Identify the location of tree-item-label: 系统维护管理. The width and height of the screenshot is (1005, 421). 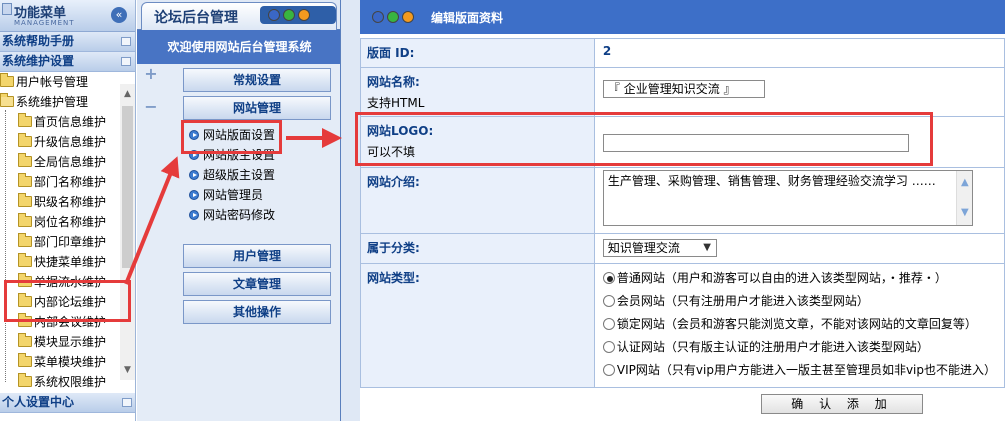
(52, 102).